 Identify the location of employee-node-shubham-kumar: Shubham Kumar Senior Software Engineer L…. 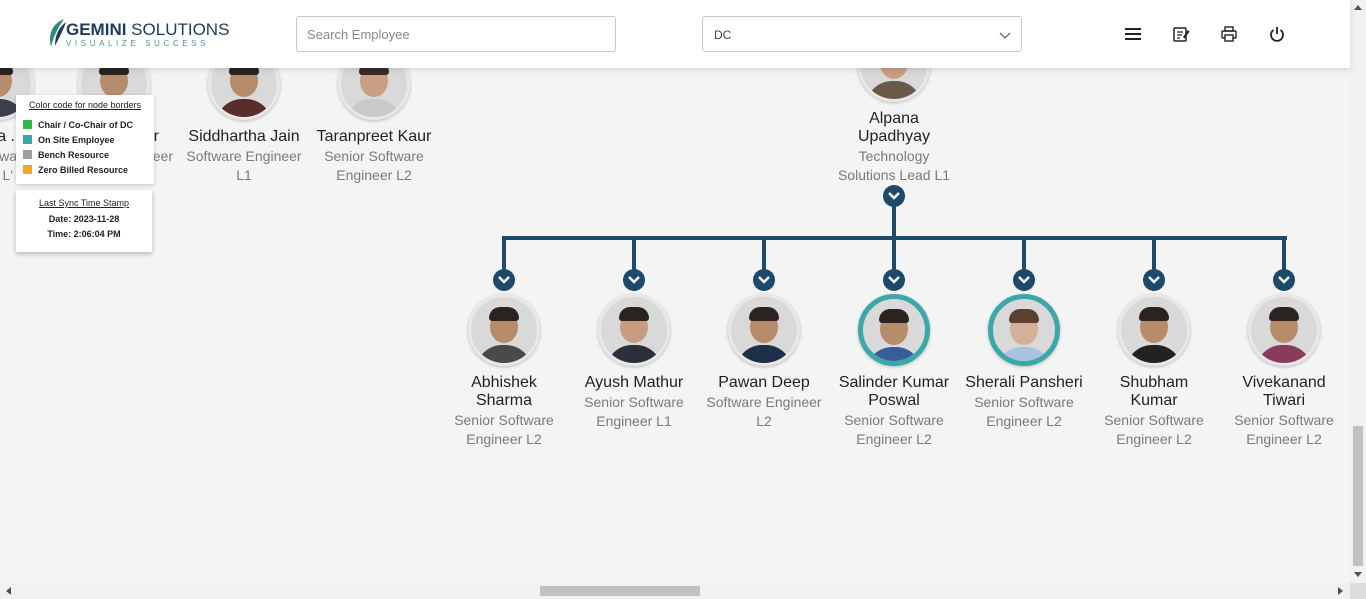
(1154, 371).